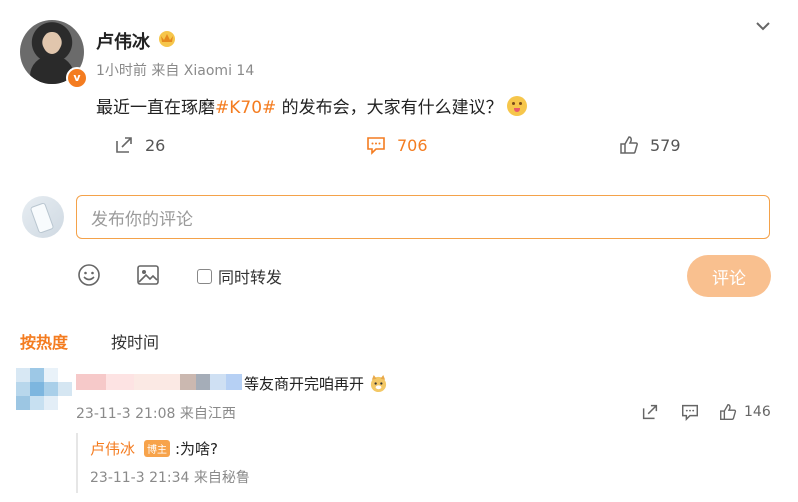  What do you see at coordinates (77, 463) in the screenshot?
I see `reply-divider` at bounding box center [77, 463].